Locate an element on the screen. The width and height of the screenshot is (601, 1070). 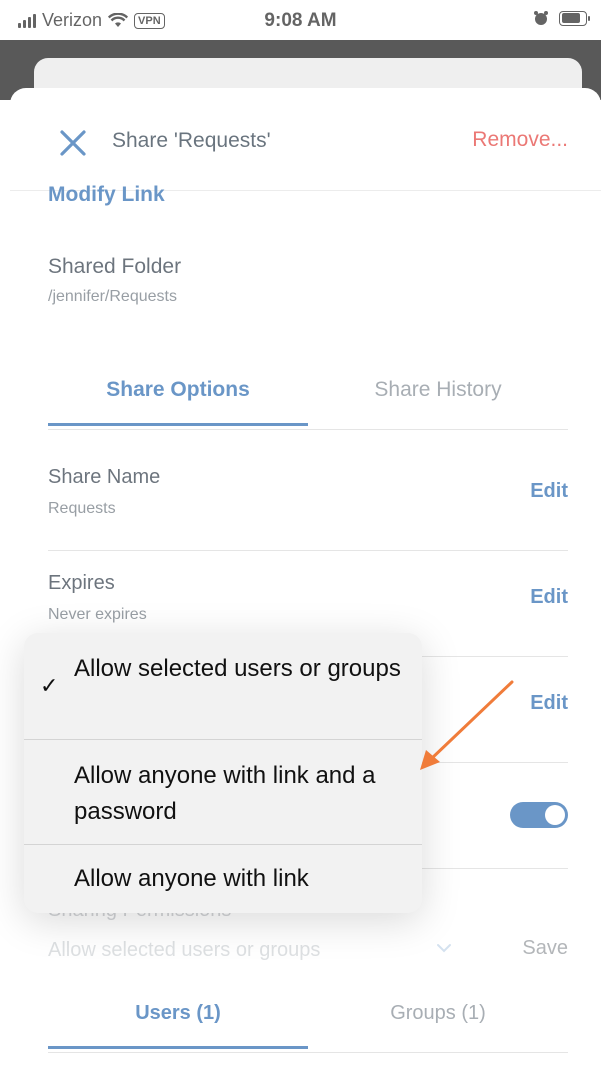
alarm-icon is located at coordinates (541, 18).